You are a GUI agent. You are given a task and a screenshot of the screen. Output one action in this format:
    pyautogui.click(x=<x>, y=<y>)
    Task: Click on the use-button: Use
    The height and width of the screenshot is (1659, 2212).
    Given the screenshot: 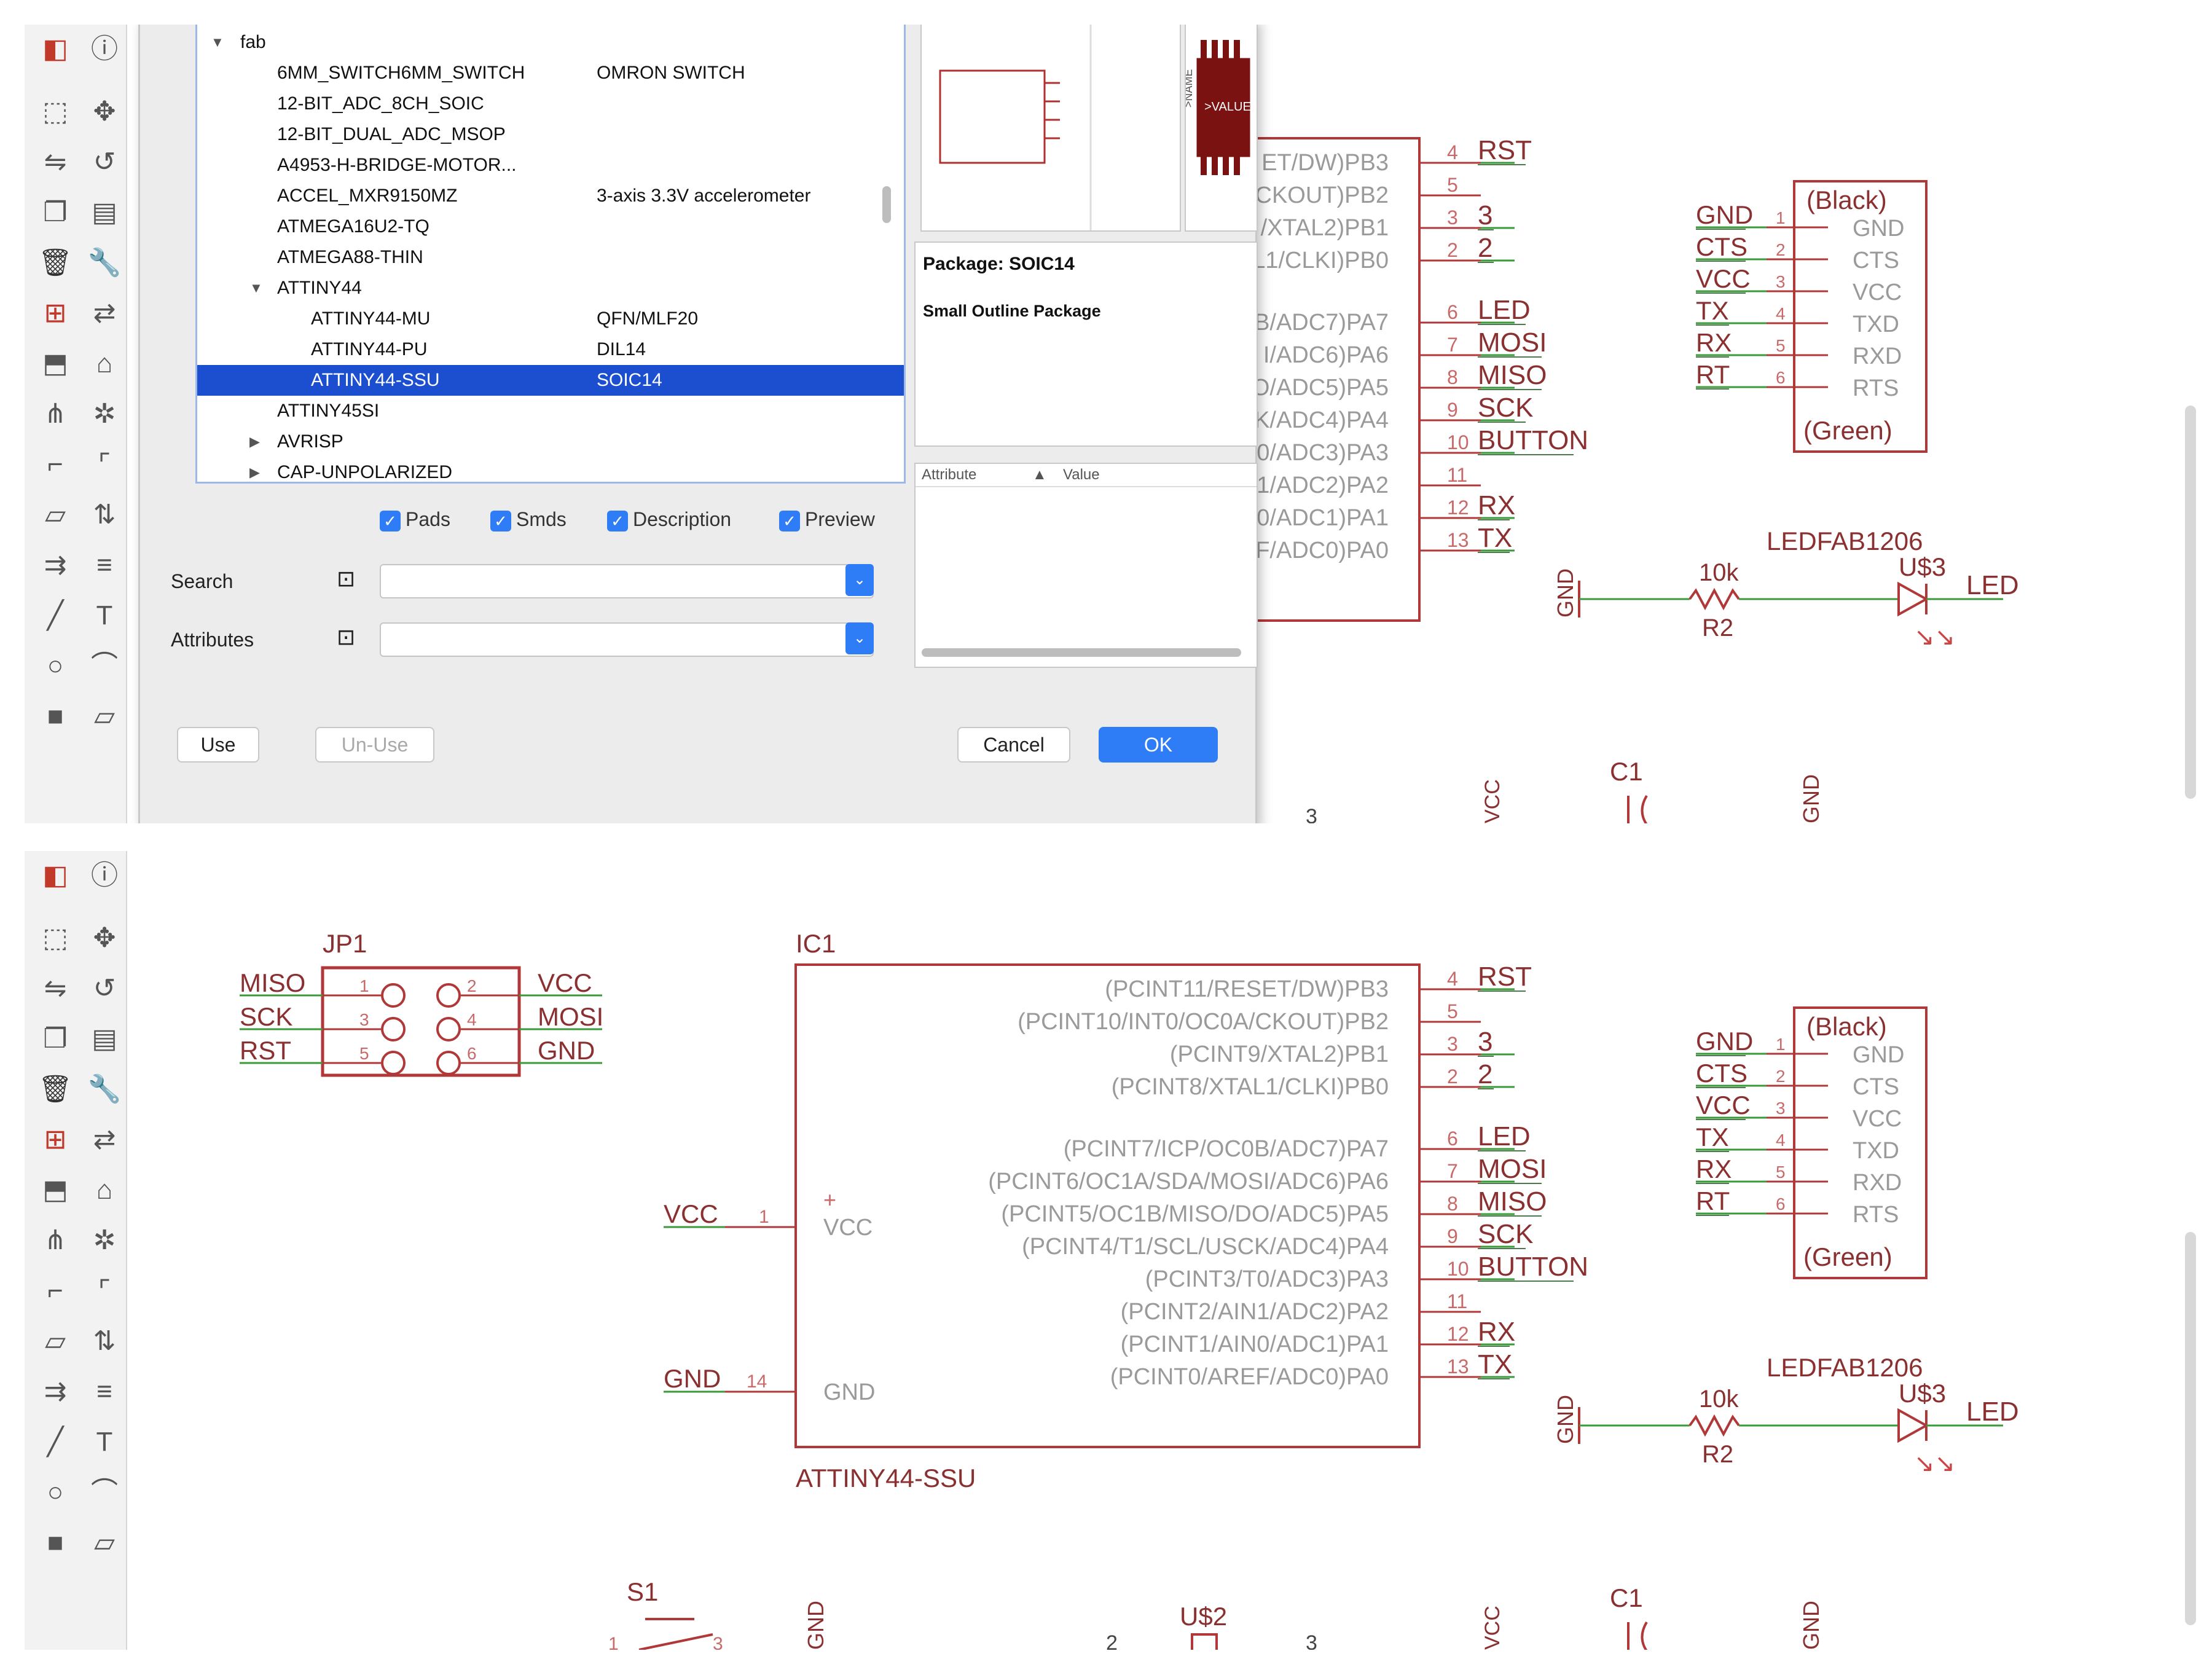 What is the action you would take?
    pyautogui.click(x=218, y=745)
    